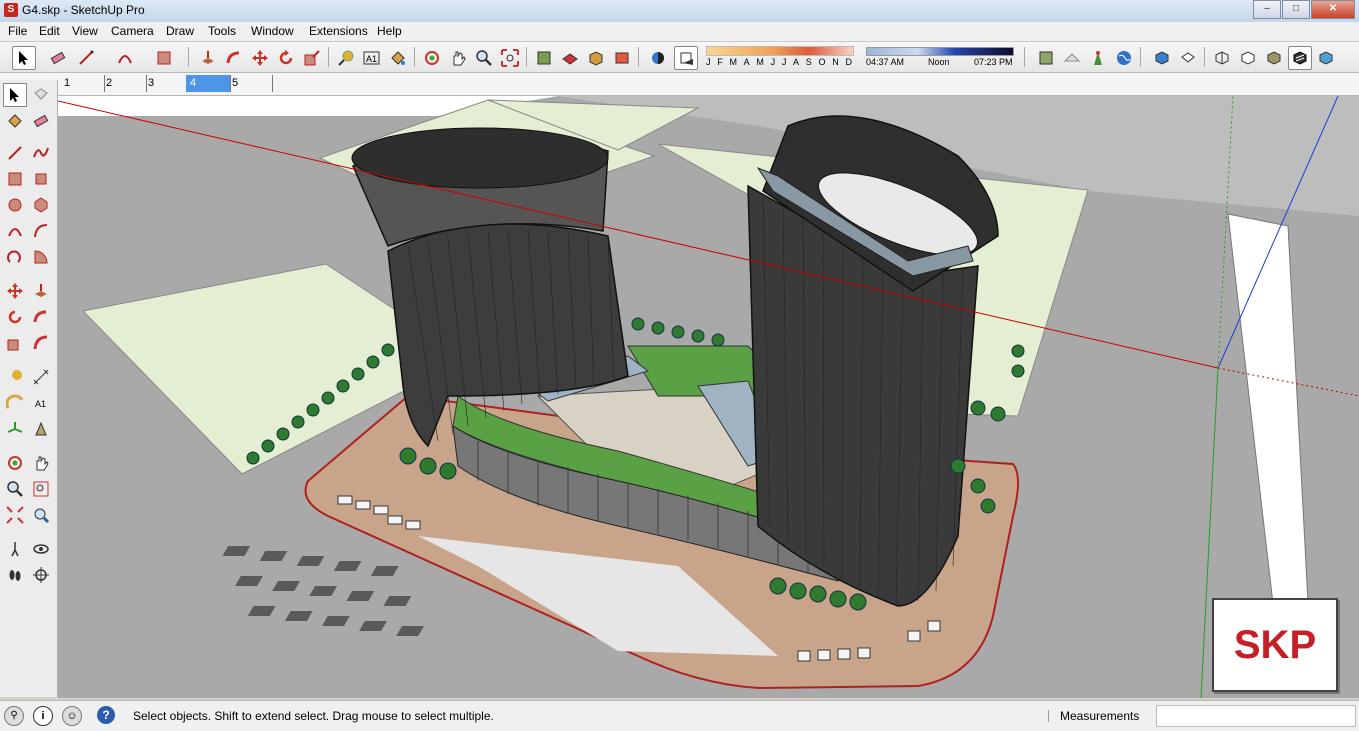 Image resolution: width=1359 pixels, height=731 pixels. Describe the element at coordinates (41, 317) in the screenshot. I see `follow-me-icon` at that location.